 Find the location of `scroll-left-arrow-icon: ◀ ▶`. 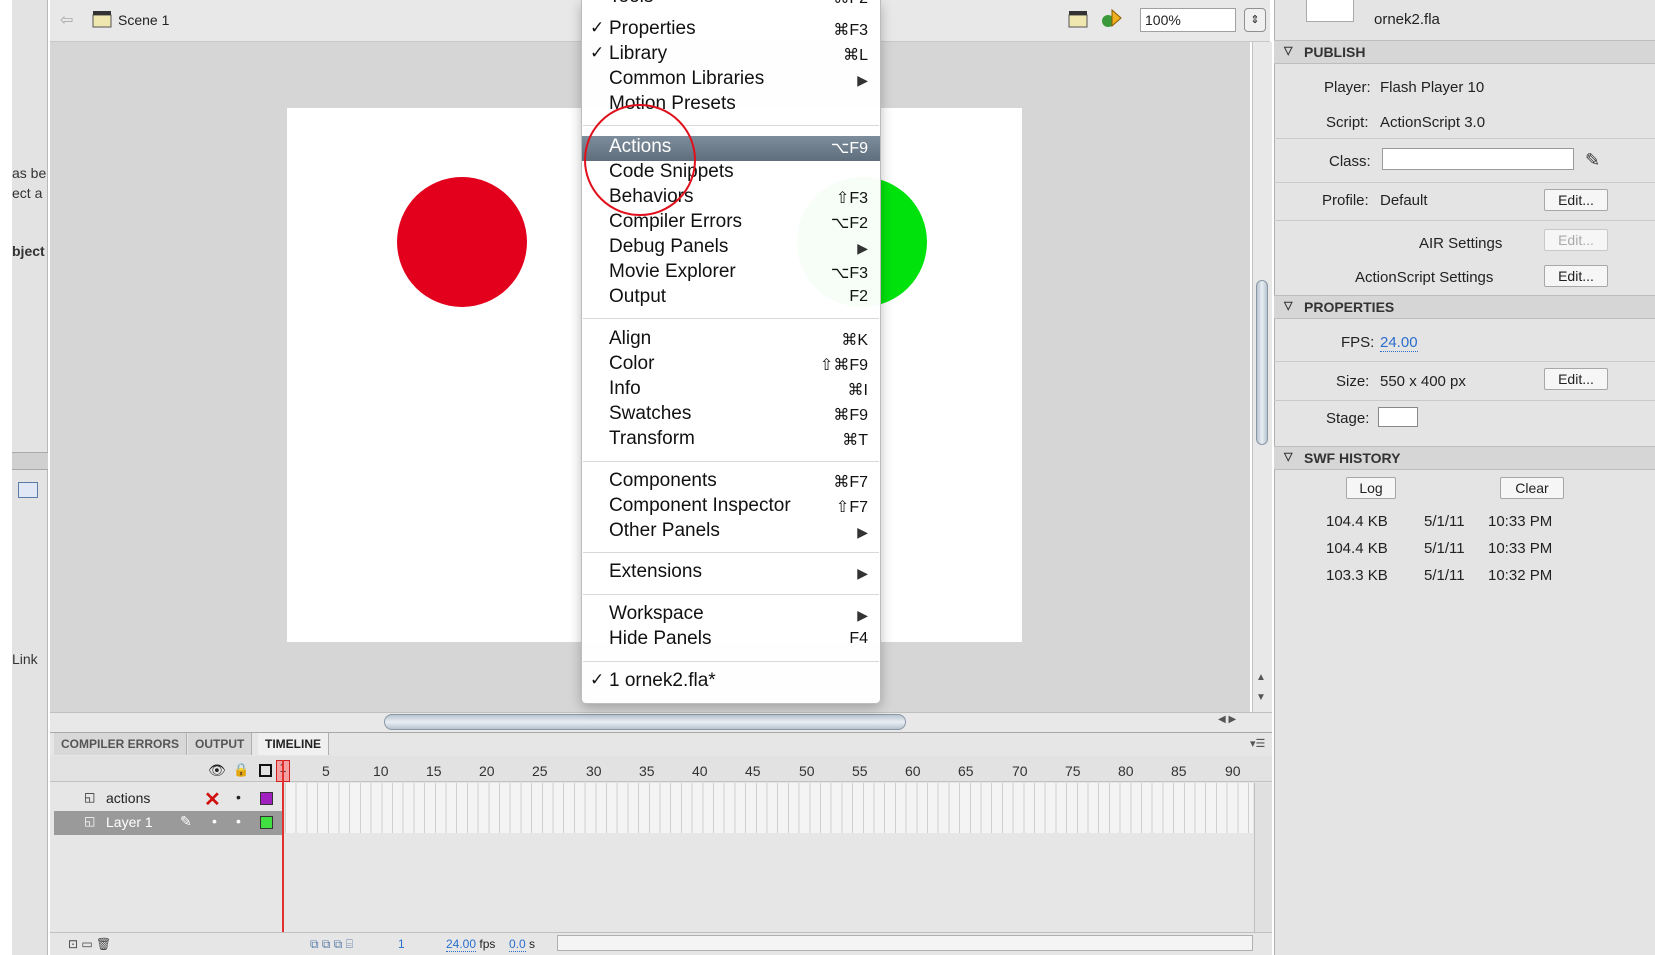

scroll-left-arrow-icon: ◀ ▶ is located at coordinates (1227, 719).